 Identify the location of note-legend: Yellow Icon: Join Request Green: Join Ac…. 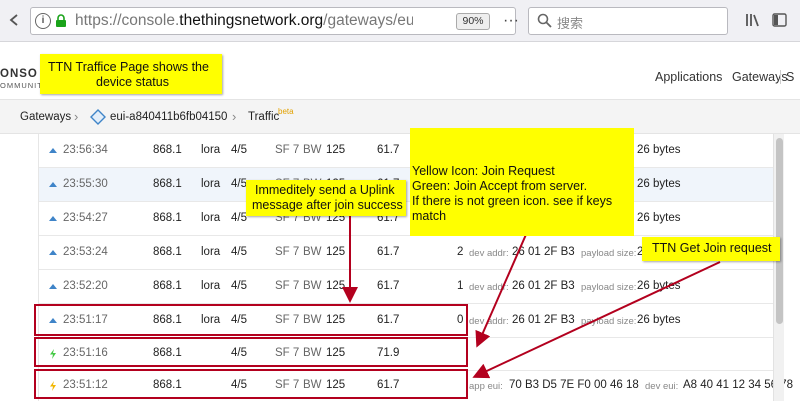
(522, 182).